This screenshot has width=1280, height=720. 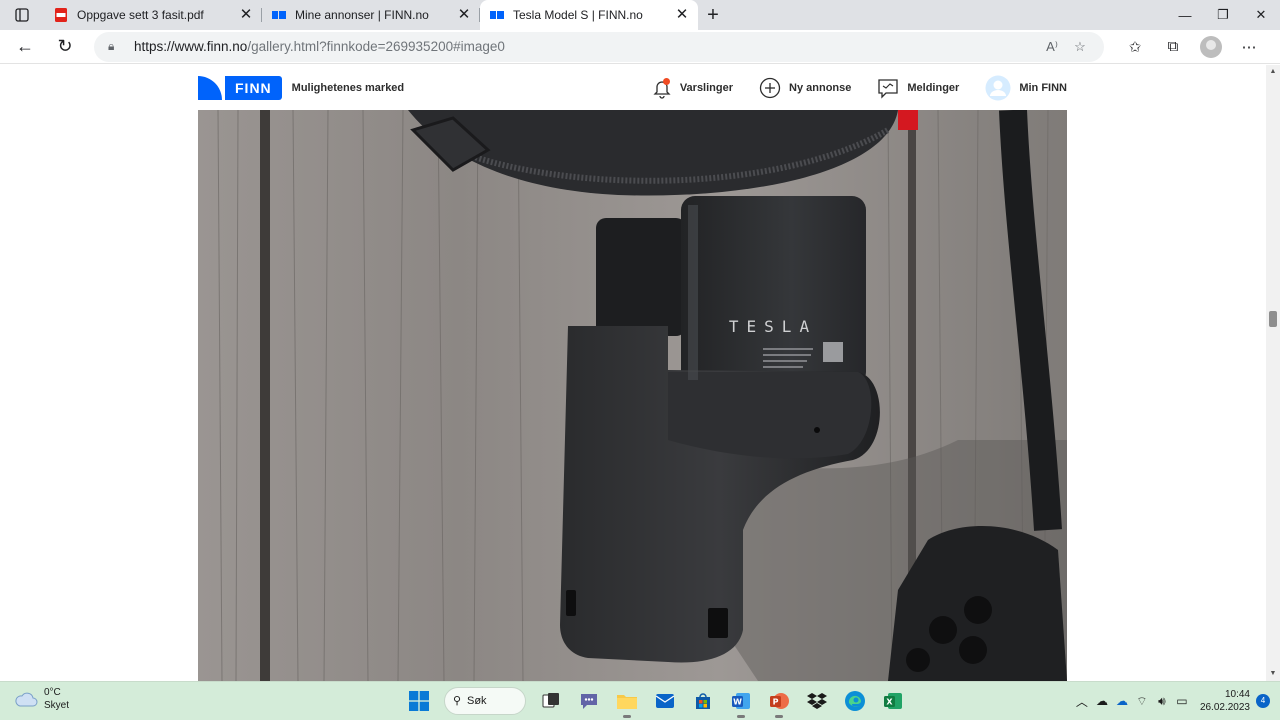 I want to click on reload-icon: ↻, so click(x=65, y=46).